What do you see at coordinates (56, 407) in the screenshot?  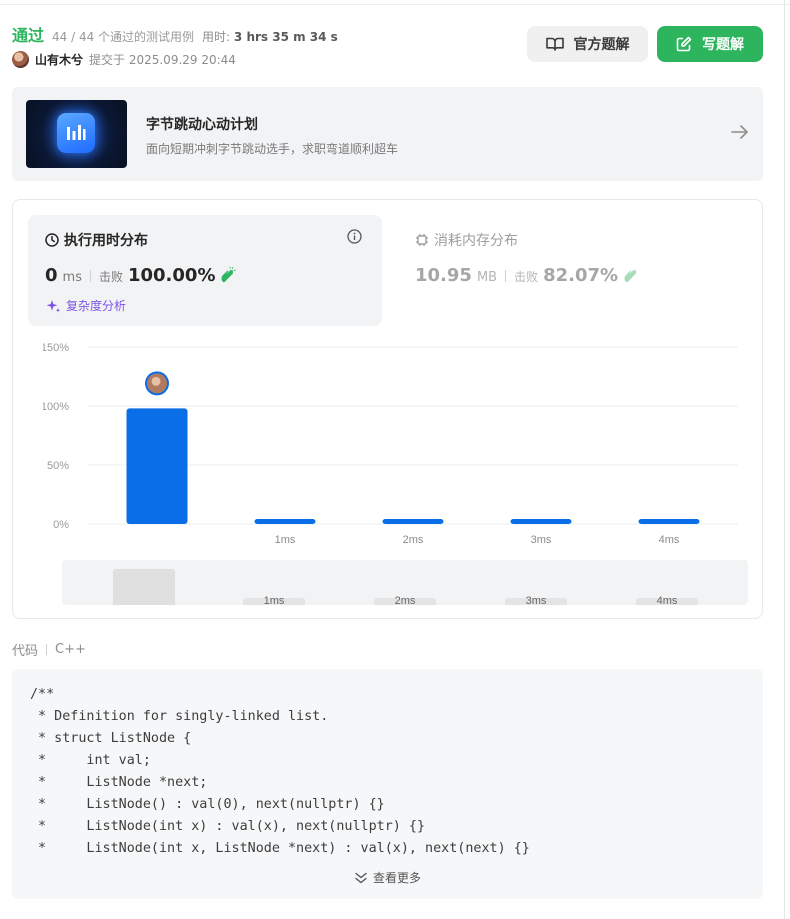 I see `y-tick-label: 100%` at bounding box center [56, 407].